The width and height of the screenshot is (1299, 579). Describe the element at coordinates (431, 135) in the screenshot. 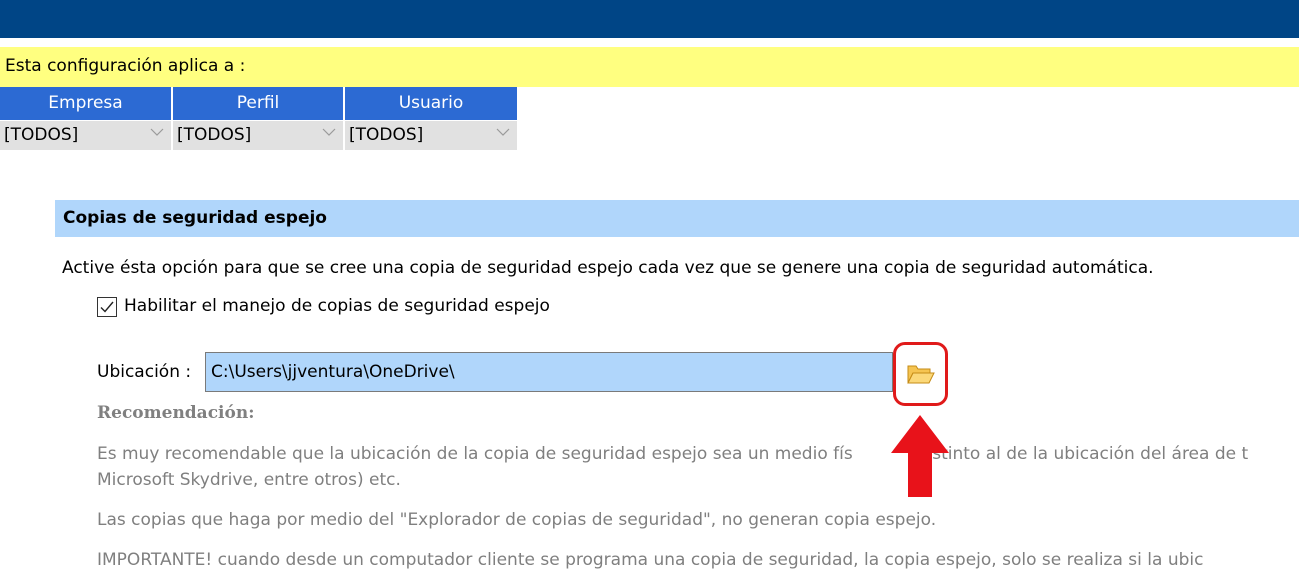

I see `usuario-select: [TODOS]` at that location.